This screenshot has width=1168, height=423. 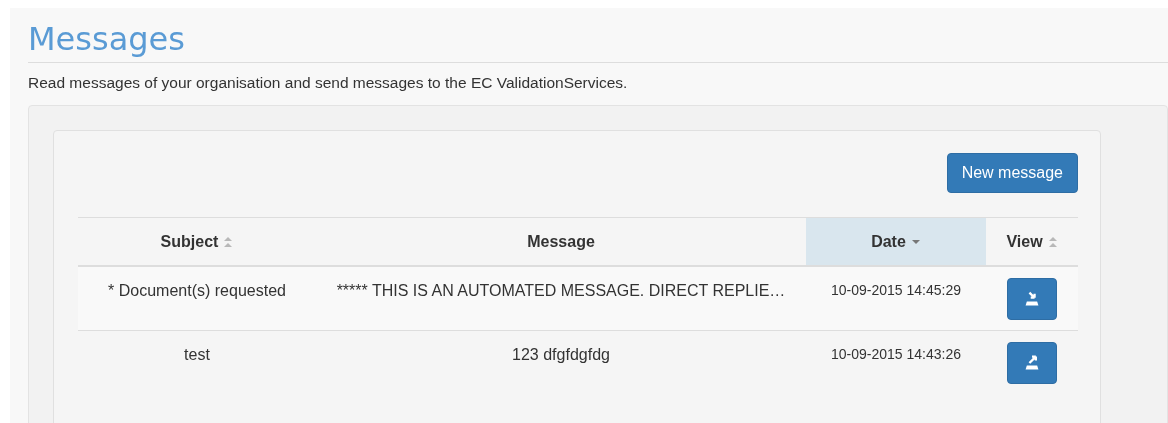 What do you see at coordinates (1012, 173) in the screenshot?
I see `new-message-button: New message` at bounding box center [1012, 173].